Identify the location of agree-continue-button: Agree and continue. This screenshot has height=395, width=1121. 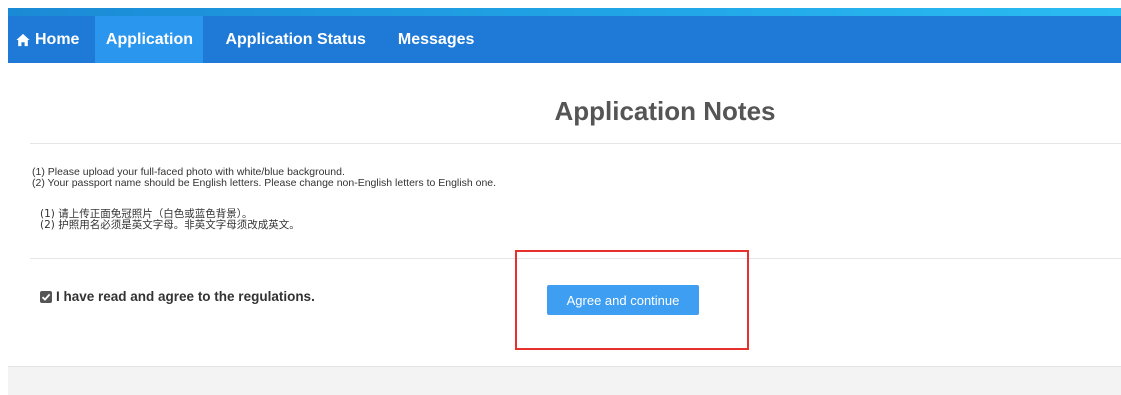
(623, 300).